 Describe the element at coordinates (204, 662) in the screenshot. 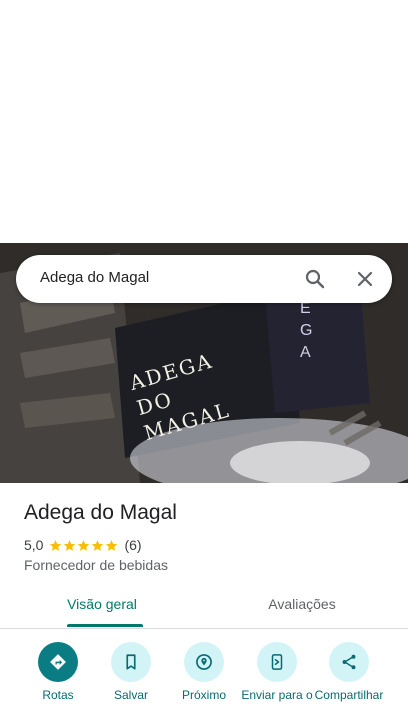

I see `nearby-icon` at that location.